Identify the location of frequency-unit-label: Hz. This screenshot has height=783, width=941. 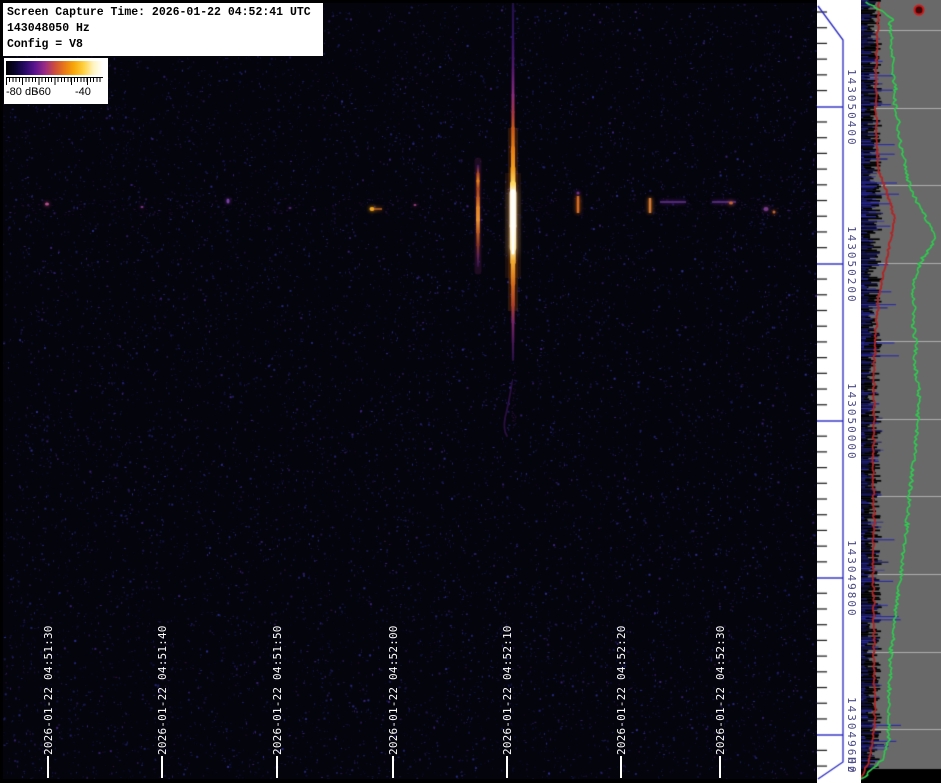
(851, 766).